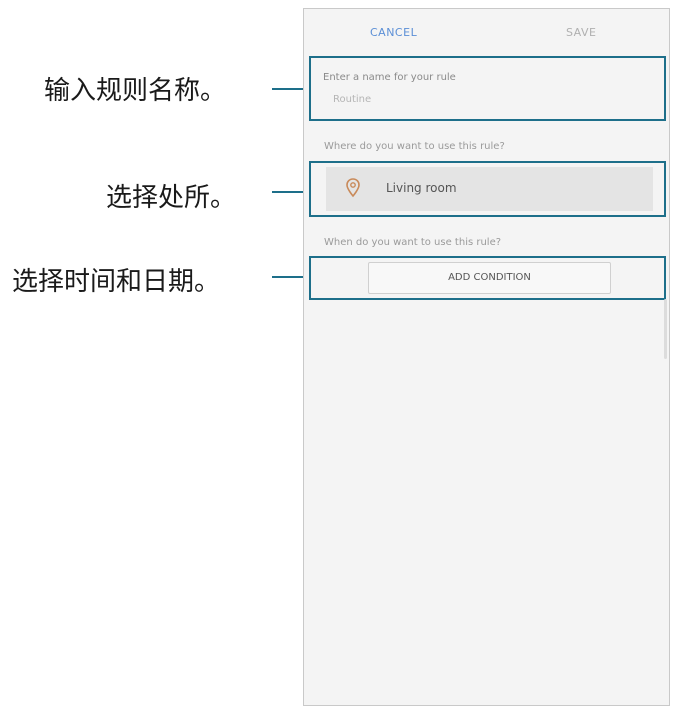  Describe the element at coordinates (421, 188) in the screenshot. I see `location-value: Living room` at that location.